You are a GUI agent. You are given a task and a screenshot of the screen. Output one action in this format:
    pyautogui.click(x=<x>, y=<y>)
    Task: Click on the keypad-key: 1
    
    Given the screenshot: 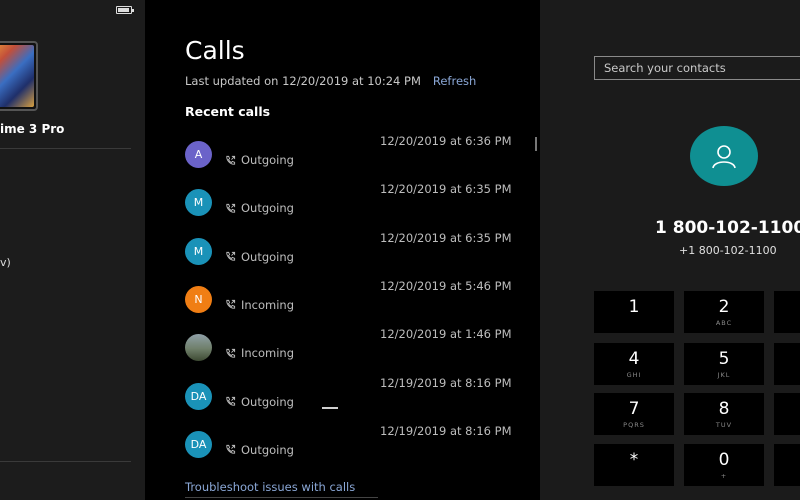 What is the action you would take?
    pyautogui.click(x=634, y=312)
    